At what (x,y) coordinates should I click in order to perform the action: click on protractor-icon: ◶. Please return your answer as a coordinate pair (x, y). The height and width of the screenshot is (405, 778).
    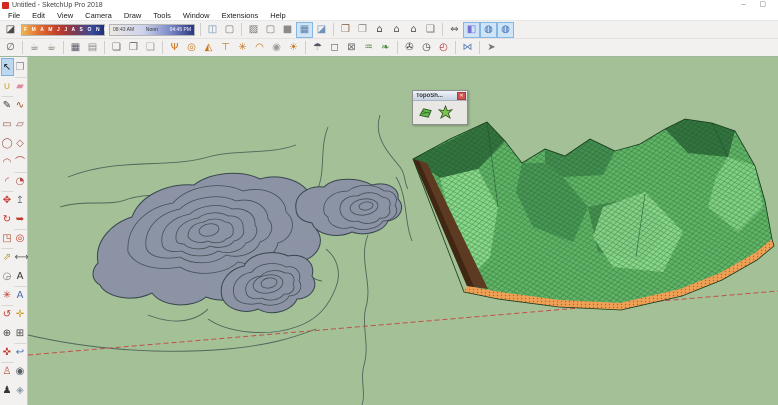
    Looking at the image, I should click on (7, 276).